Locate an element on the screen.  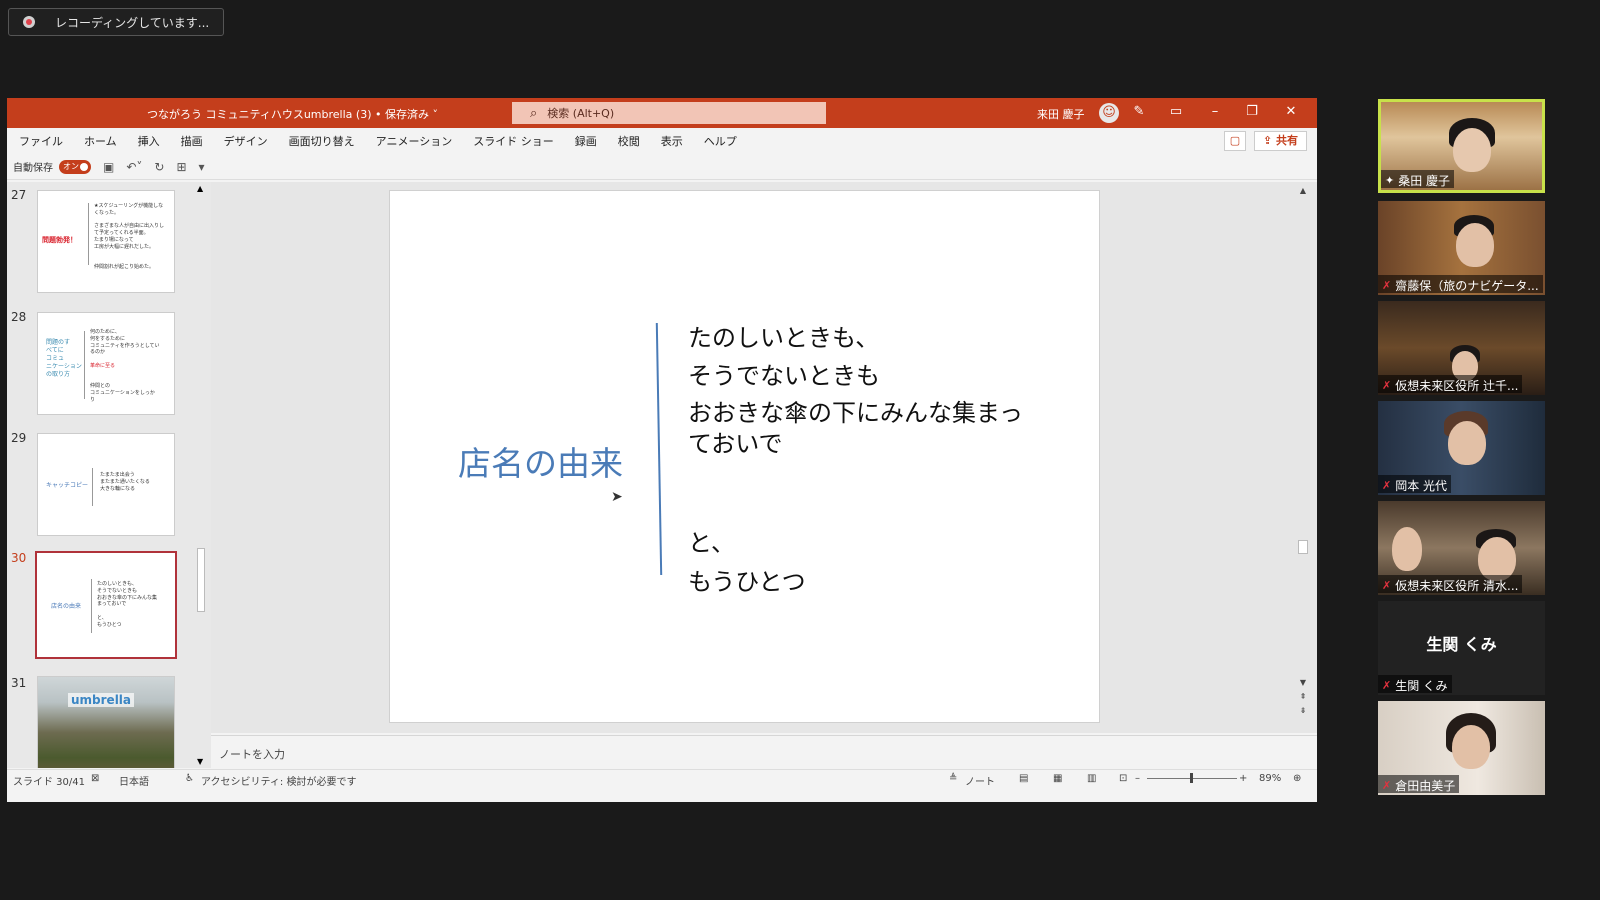
menu-draw: 描画 is located at coordinates (192, 141).